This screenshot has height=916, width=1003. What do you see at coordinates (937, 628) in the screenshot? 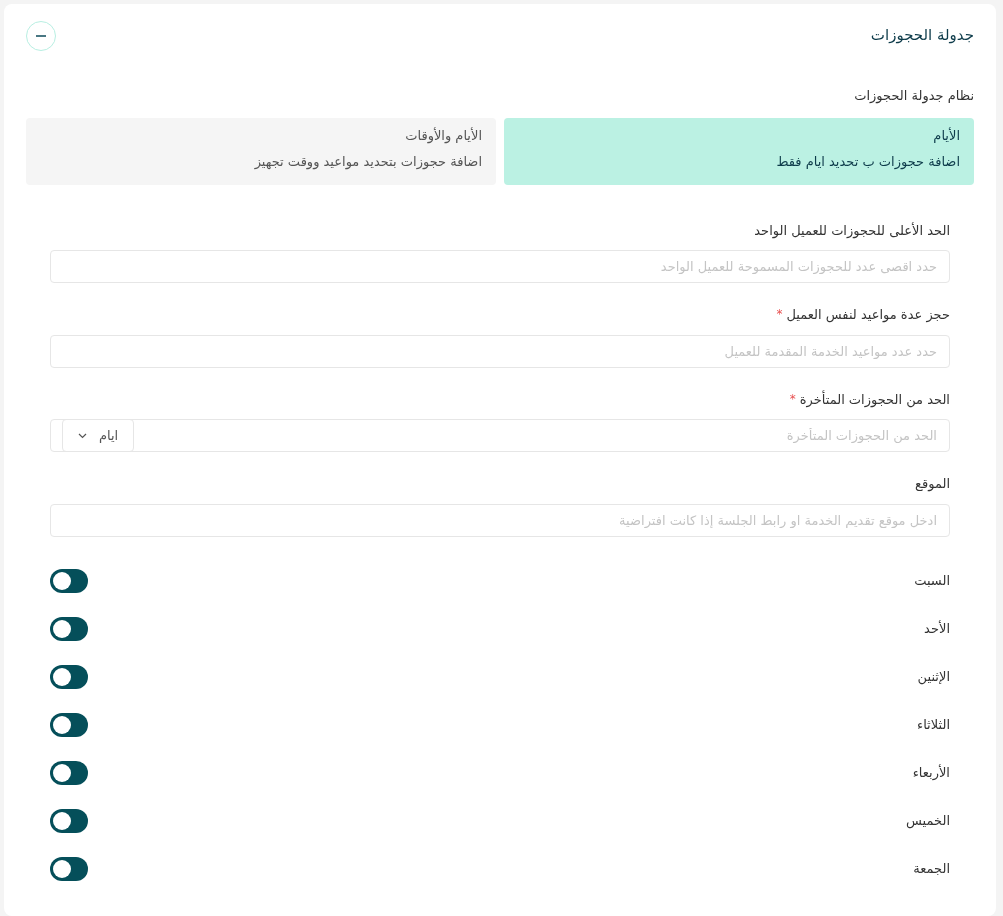
I see `day-label: الأحد` at bounding box center [937, 628].